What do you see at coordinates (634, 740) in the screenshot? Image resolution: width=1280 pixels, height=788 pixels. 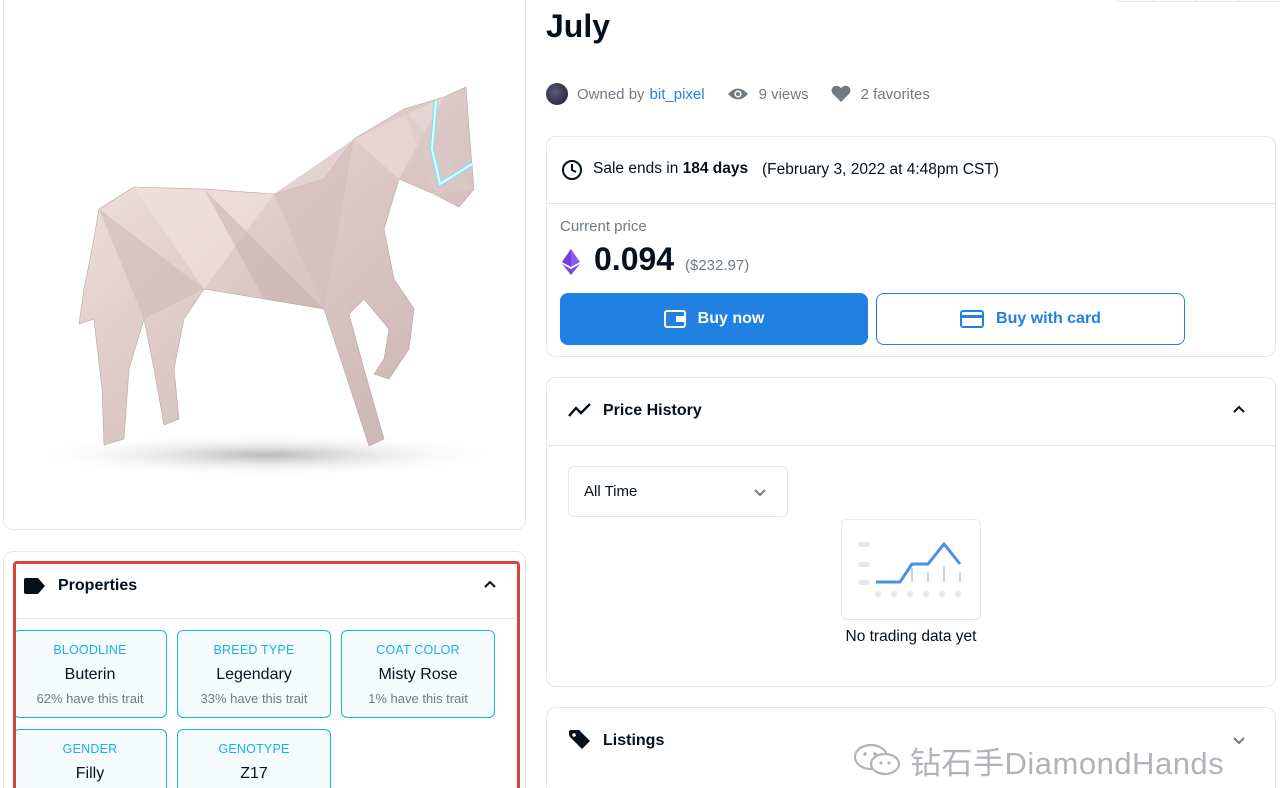 I see `listings-title: Listings` at bounding box center [634, 740].